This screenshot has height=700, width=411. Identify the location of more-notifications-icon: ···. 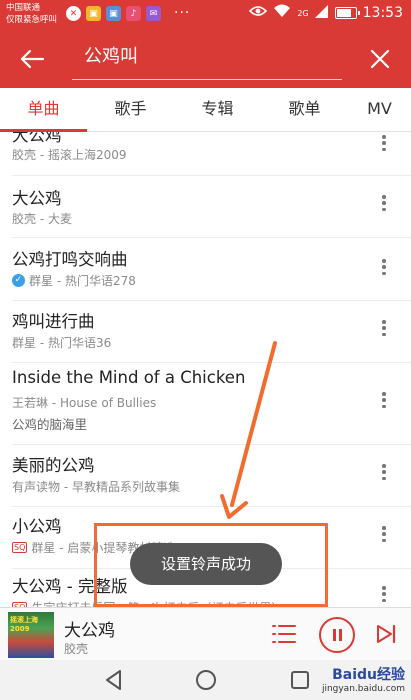
(182, 13).